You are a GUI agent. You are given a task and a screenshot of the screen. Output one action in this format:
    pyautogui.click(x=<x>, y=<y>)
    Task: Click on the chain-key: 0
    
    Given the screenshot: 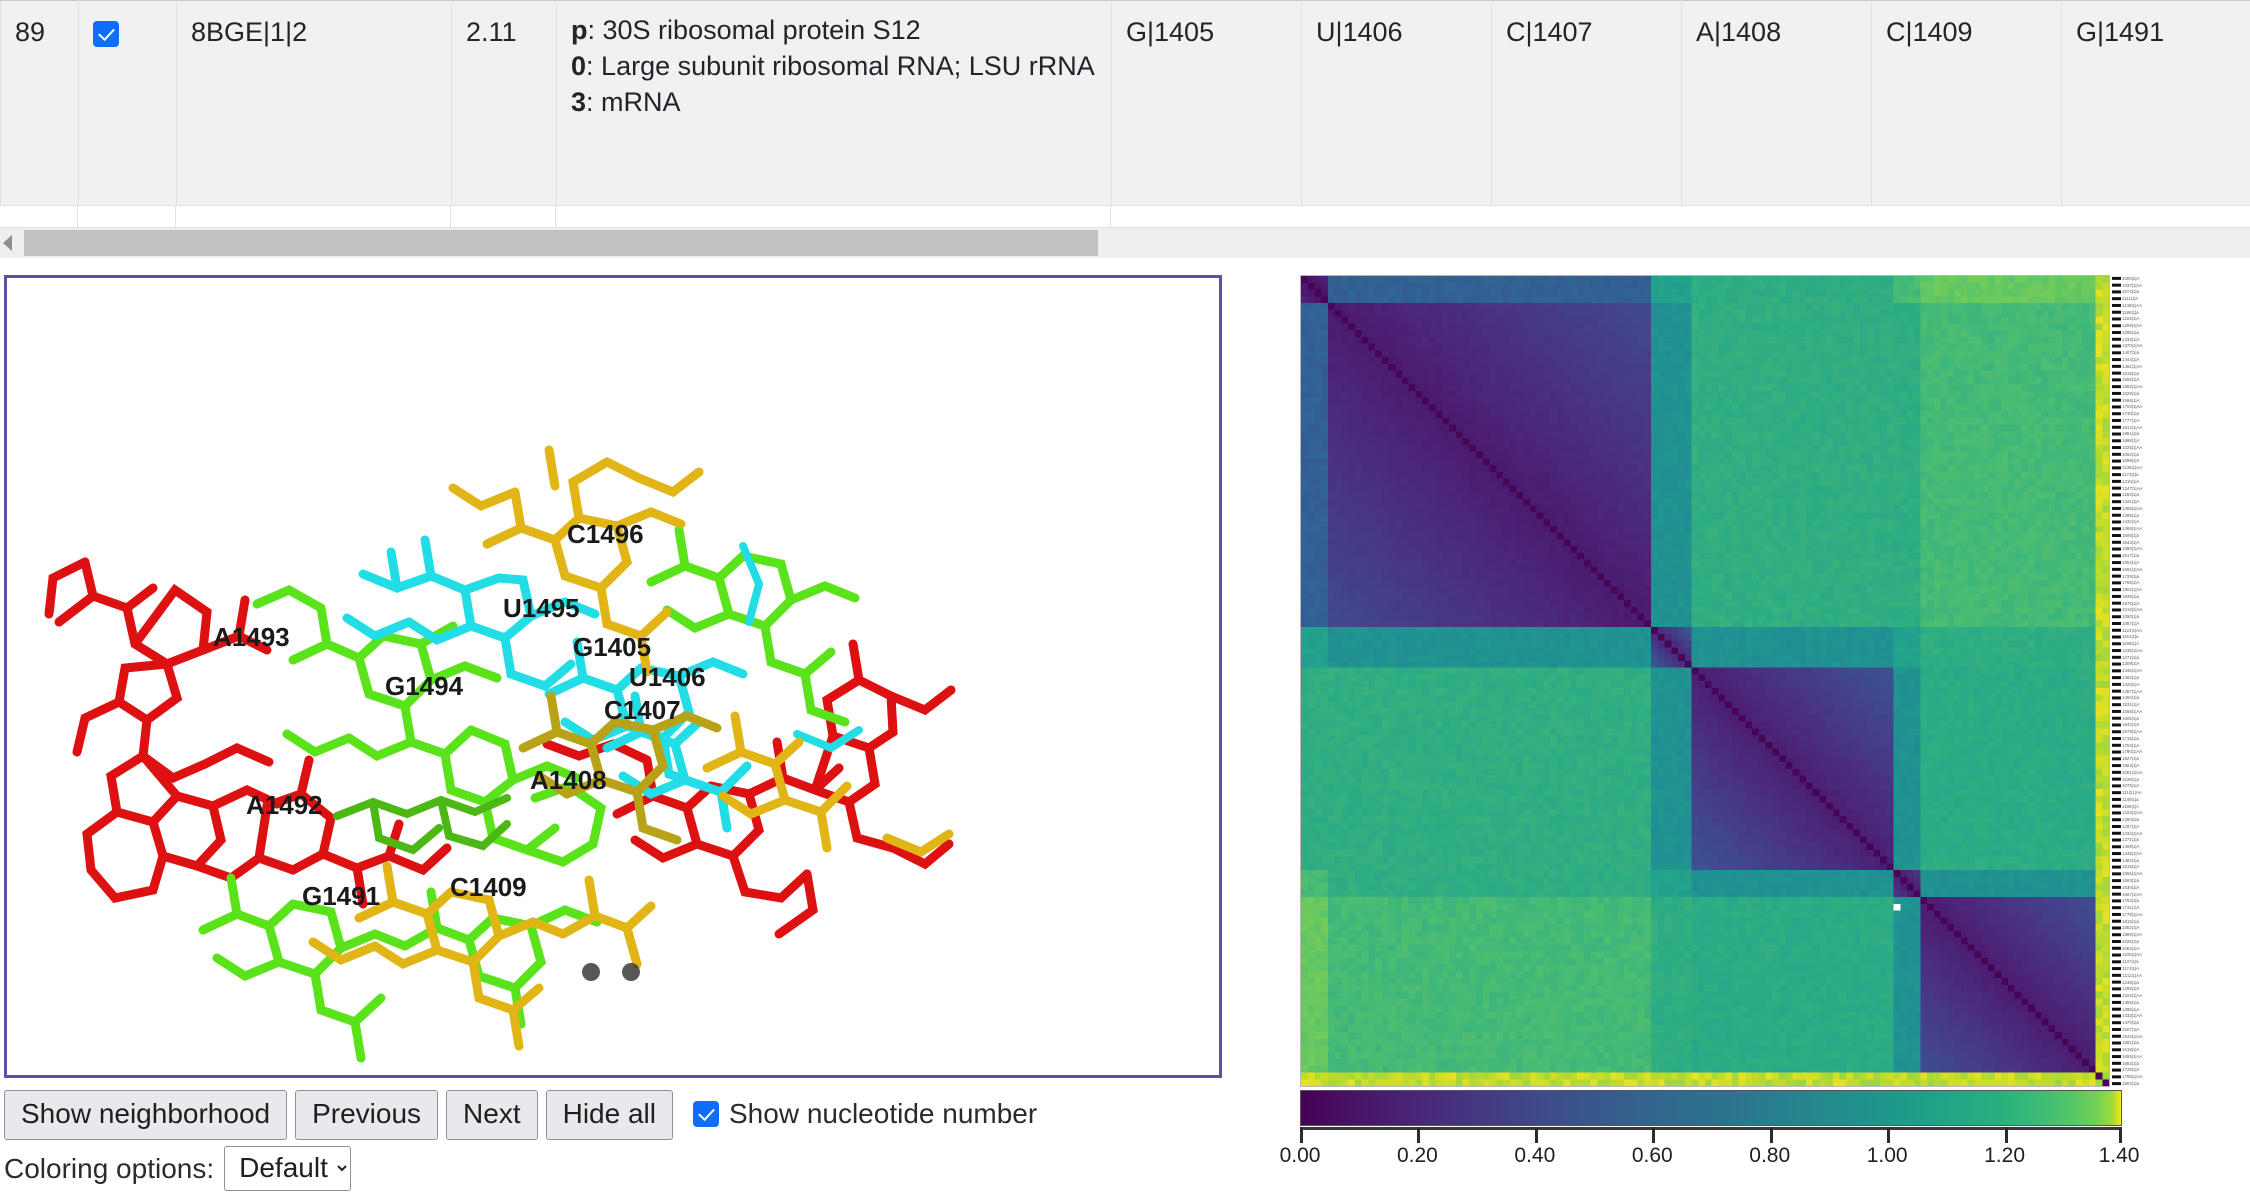 What is the action you would take?
    pyautogui.click(x=579, y=65)
    